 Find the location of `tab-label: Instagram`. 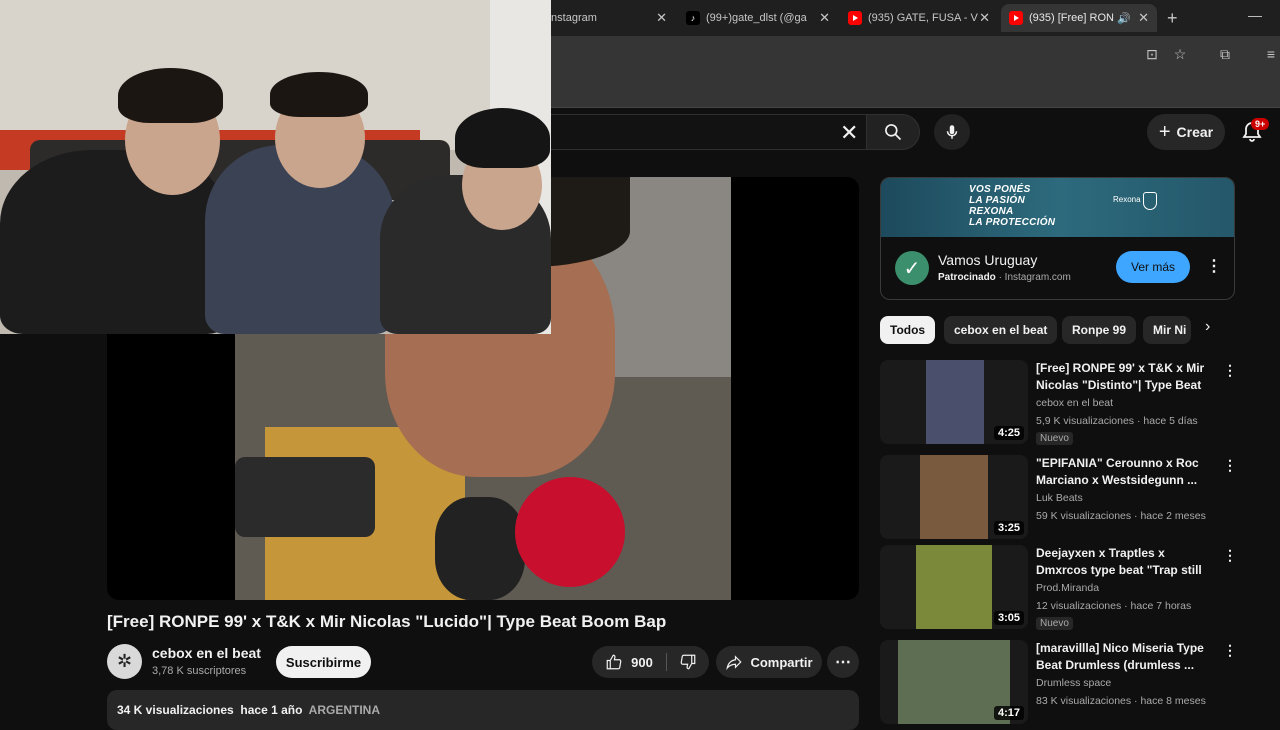

tab-label: Instagram is located at coordinates (572, 18).